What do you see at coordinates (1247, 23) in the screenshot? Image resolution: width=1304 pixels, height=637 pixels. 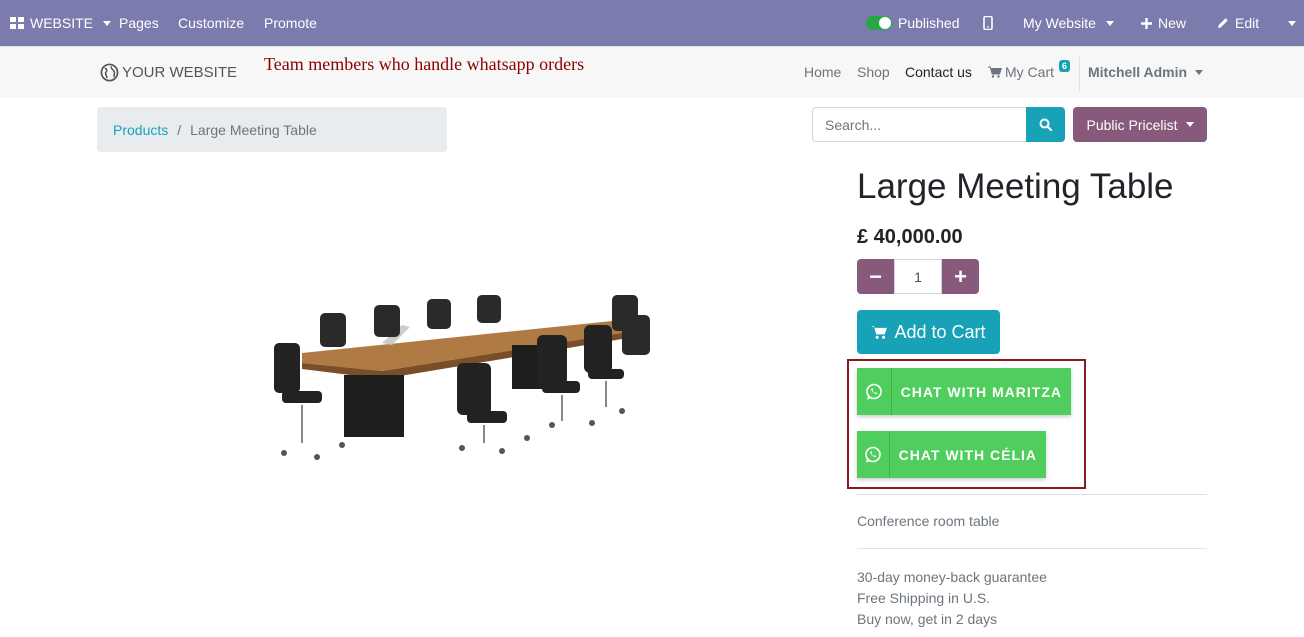 I see `edit-label: Edit` at bounding box center [1247, 23].